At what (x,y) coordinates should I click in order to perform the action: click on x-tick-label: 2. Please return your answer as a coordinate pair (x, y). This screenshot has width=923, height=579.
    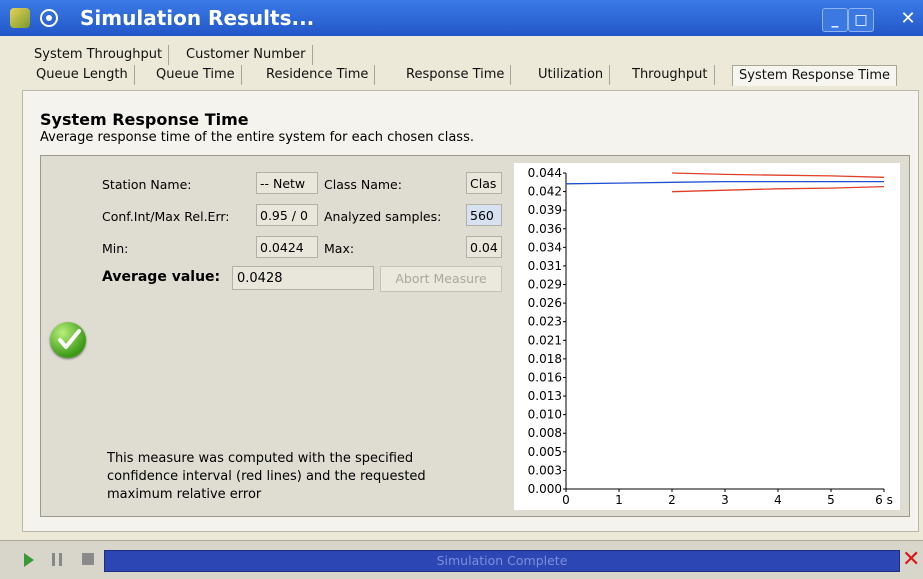
    Looking at the image, I should click on (672, 500).